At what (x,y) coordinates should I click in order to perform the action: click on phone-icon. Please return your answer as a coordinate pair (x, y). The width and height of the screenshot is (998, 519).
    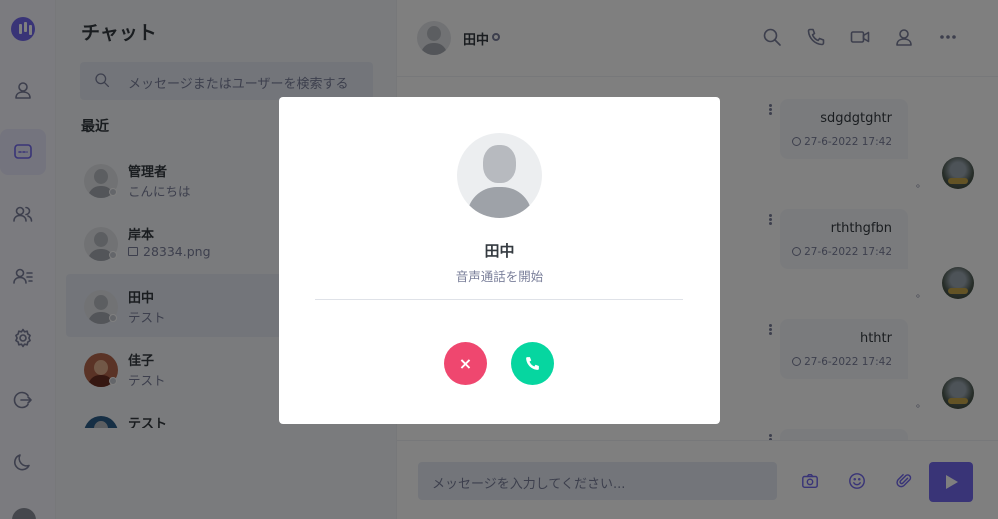
    Looking at the image, I should click on (532, 363).